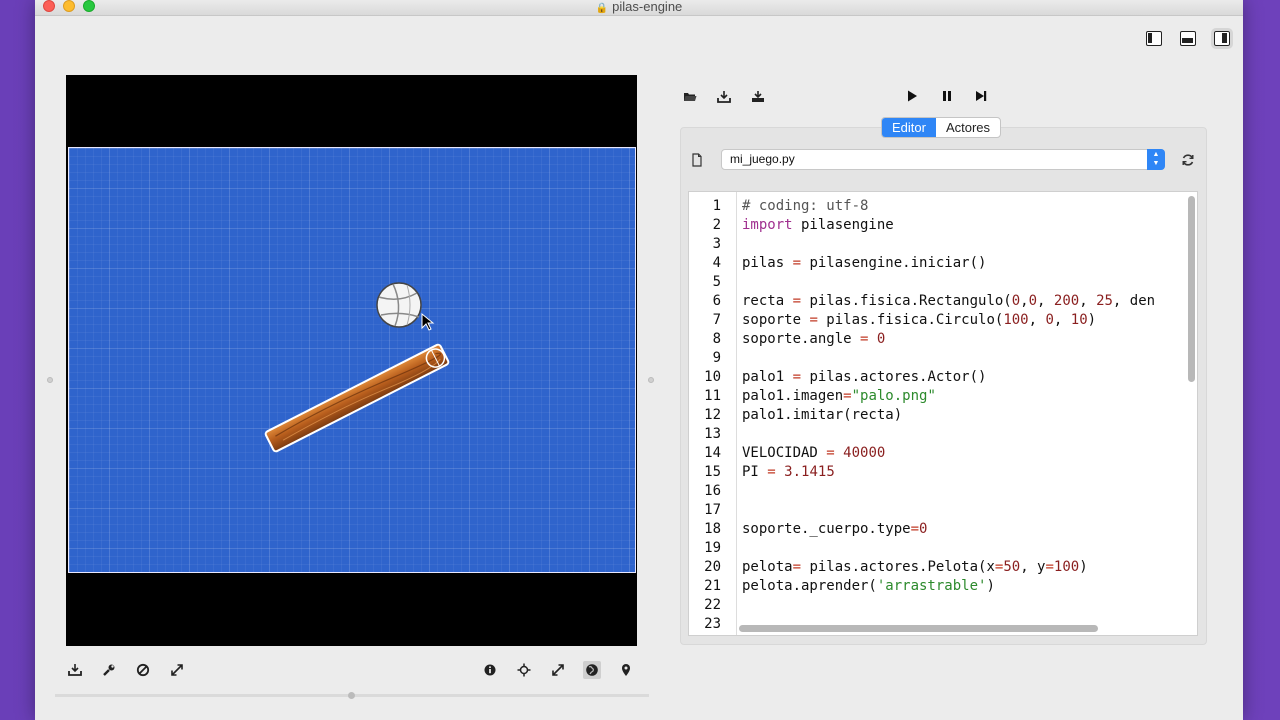 Image resolution: width=1280 pixels, height=720 pixels. Describe the element at coordinates (712, 377) in the screenshot. I see `line-number: 10` at that location.